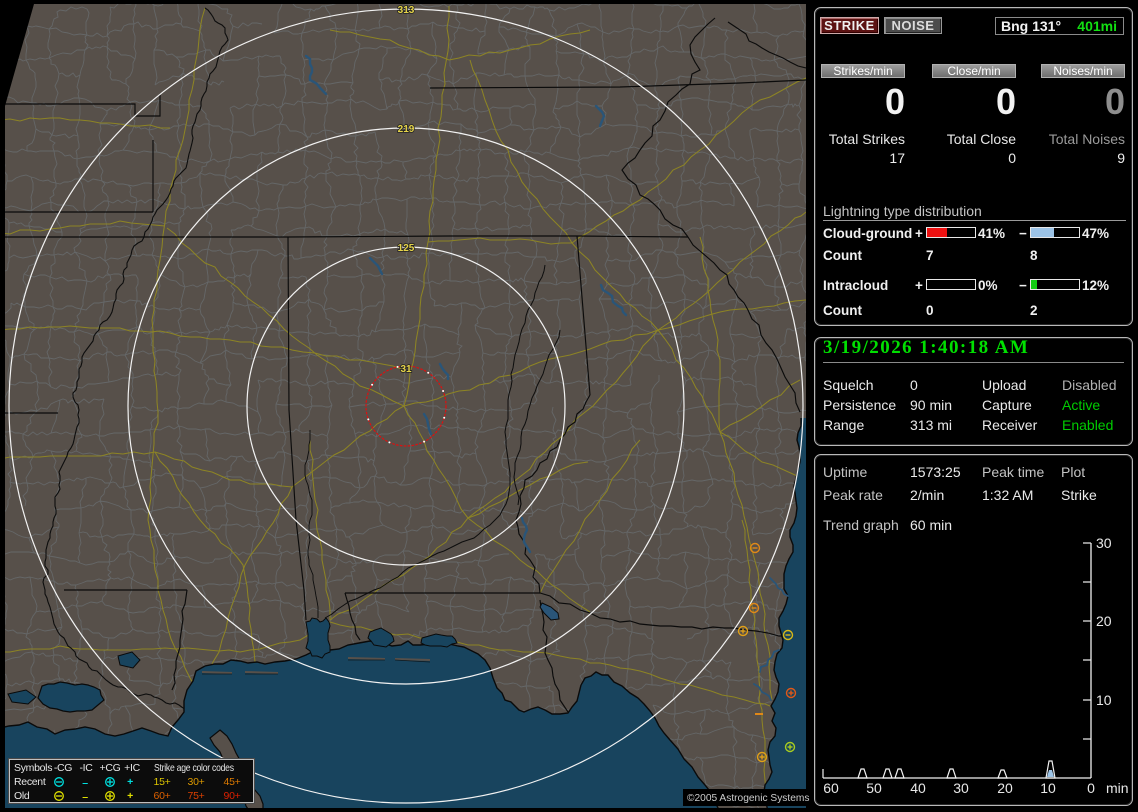  Describe the element at coordinates (406, 369) in the screenshot. I see `svg-text: 31` at that location.